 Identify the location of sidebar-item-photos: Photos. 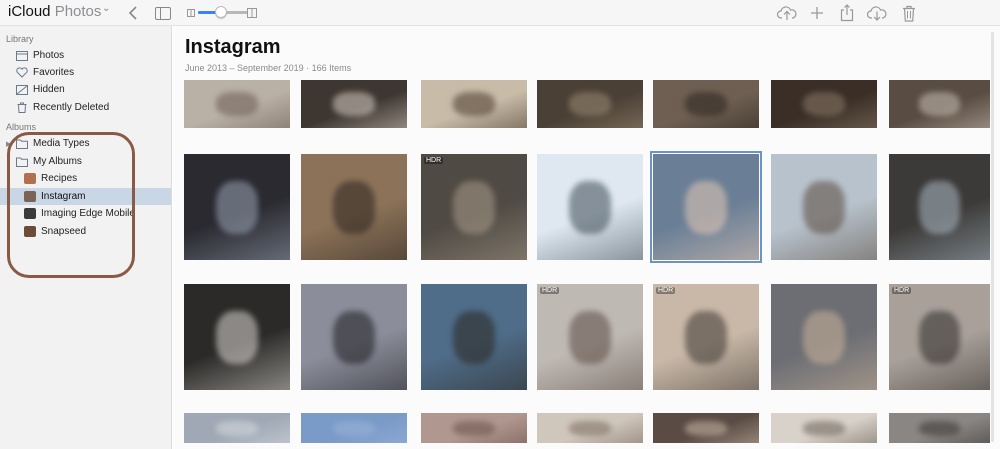
(85, 55).